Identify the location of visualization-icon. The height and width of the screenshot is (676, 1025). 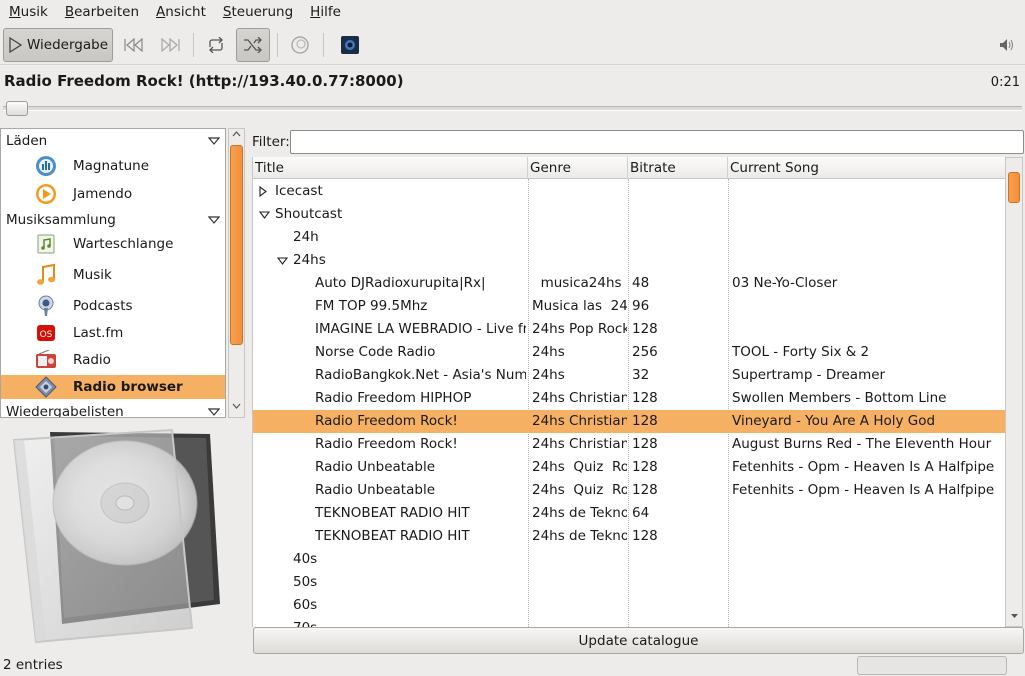
(300, 45).